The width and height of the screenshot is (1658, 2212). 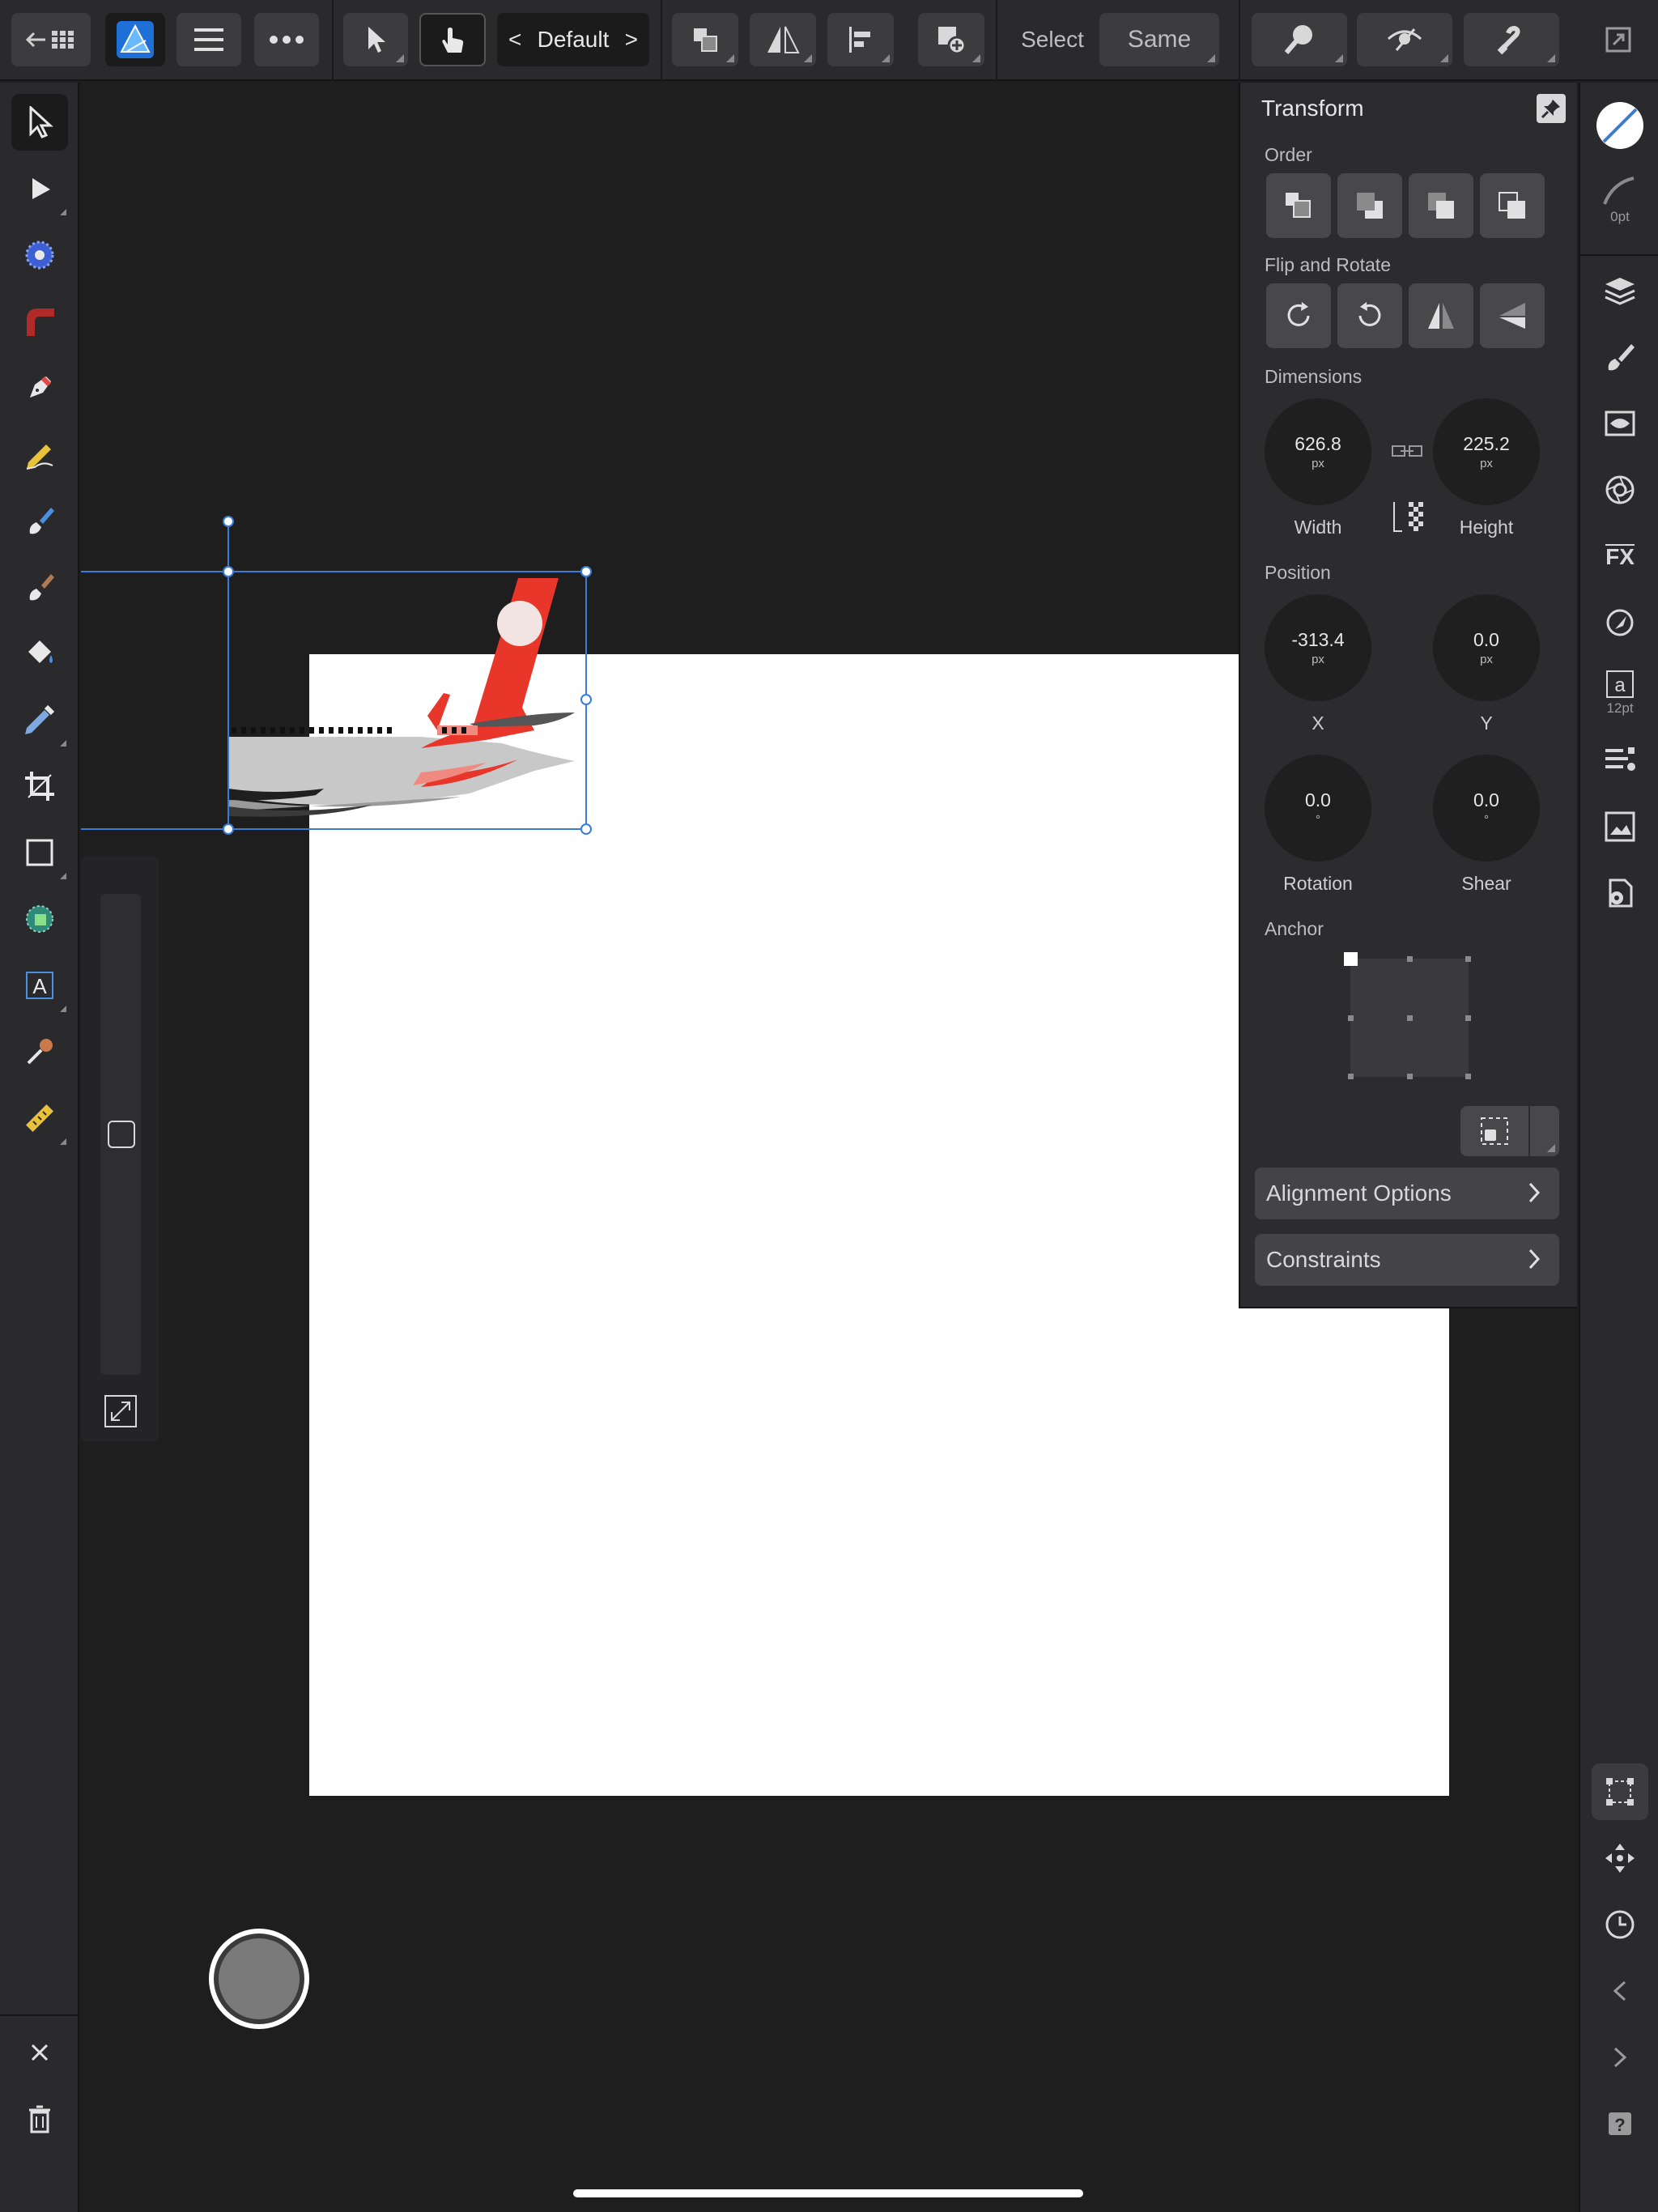 What do you see at coordinates (39, 458) in the screenshot?
I see `pencil-icon` at bounding box center [39, 458].